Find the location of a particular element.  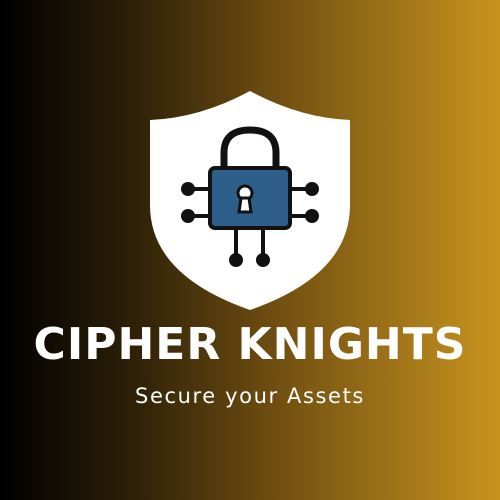

brand-name: CIPHER KNIGHTS is located at coordinates (250, 344).